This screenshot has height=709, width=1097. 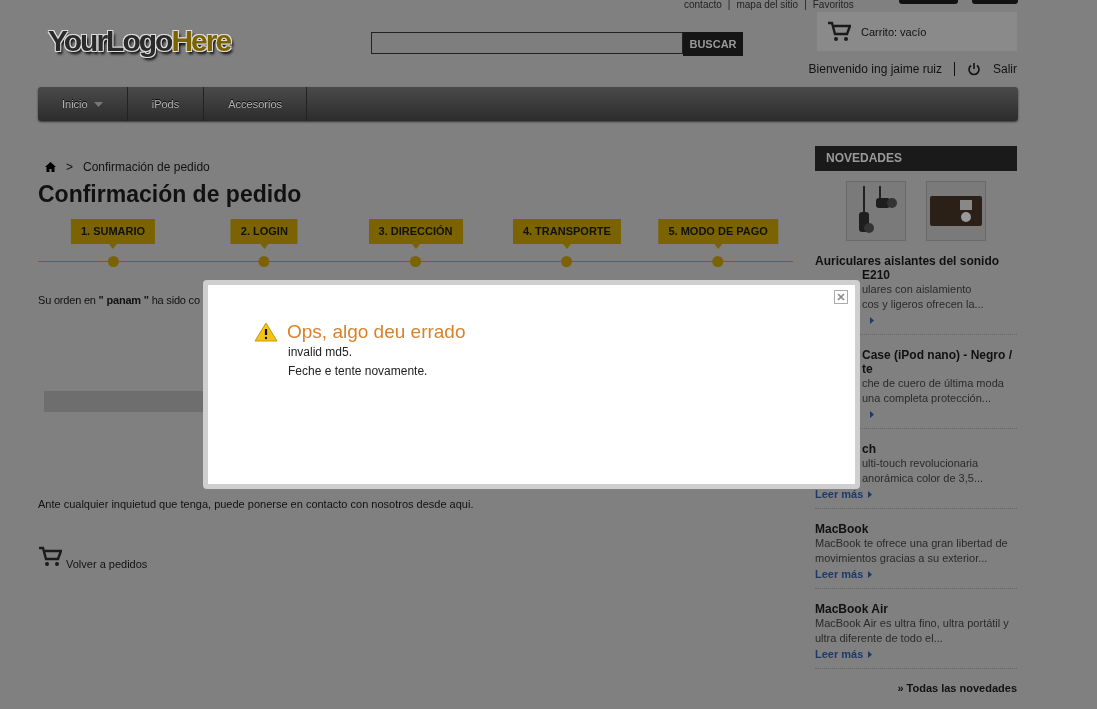 I want to click on product-title: Auriculares aislantes del sonido, so click(x=907, y=261).